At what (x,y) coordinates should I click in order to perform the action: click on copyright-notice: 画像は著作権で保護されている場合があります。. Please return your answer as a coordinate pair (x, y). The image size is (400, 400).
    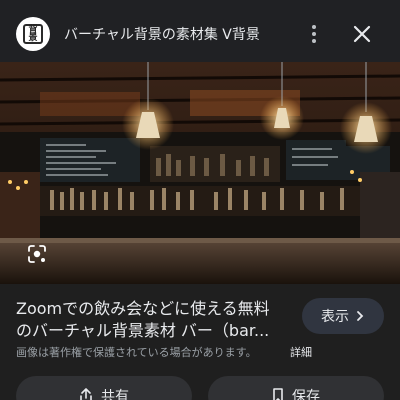
    Looking at the image, I should click on (136, 352).